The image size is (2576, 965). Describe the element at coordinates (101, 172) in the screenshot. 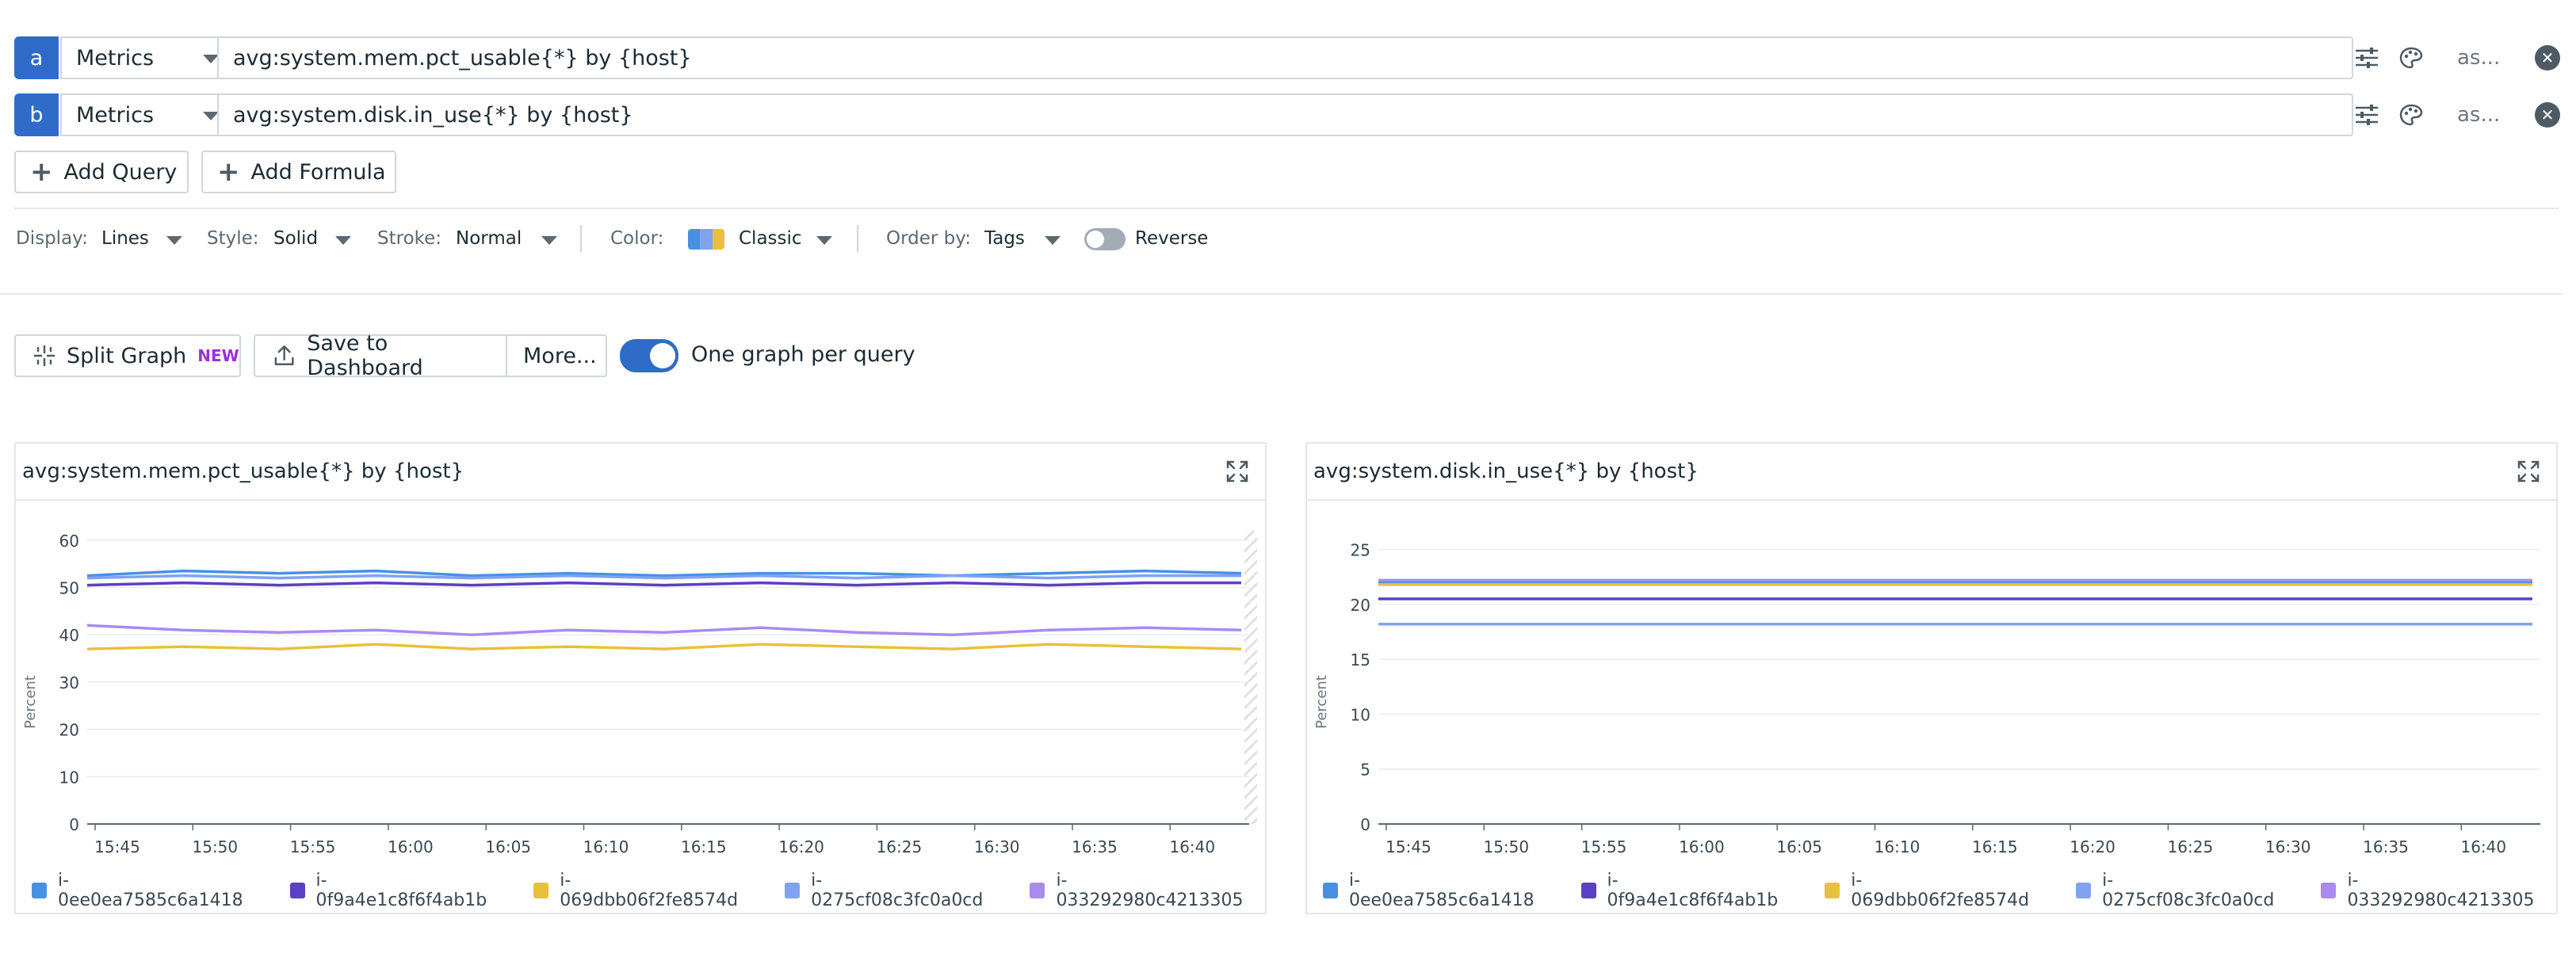

I see `add-query-button: + Add Query` at that location.